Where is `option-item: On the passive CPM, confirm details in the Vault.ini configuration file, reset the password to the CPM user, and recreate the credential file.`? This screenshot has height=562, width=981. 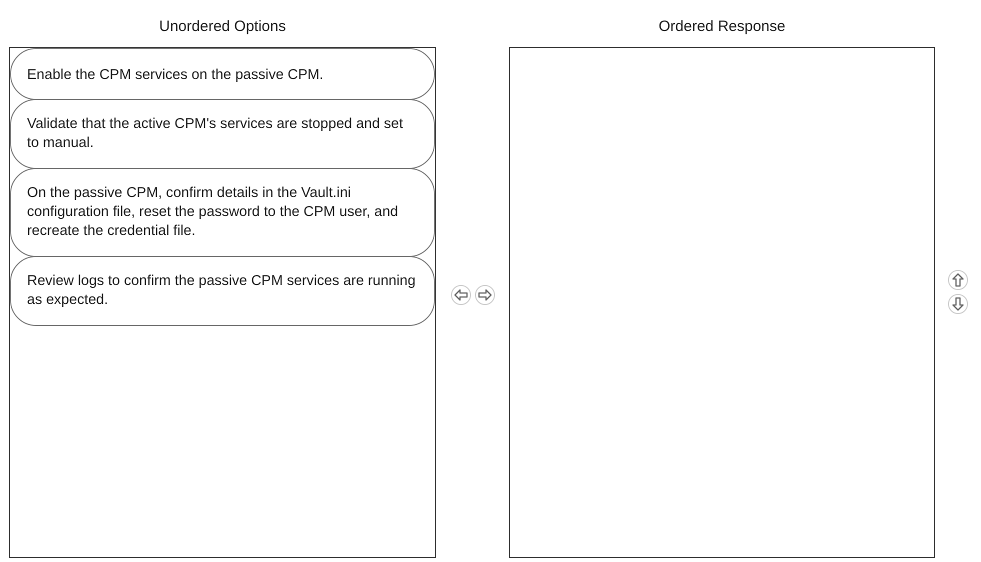
option-item: On the passive CPM, confirm details in the Vault.ini configuration file, reset the password to the CPM user, and recreate the credential file. is located at coordinates (222, 212).